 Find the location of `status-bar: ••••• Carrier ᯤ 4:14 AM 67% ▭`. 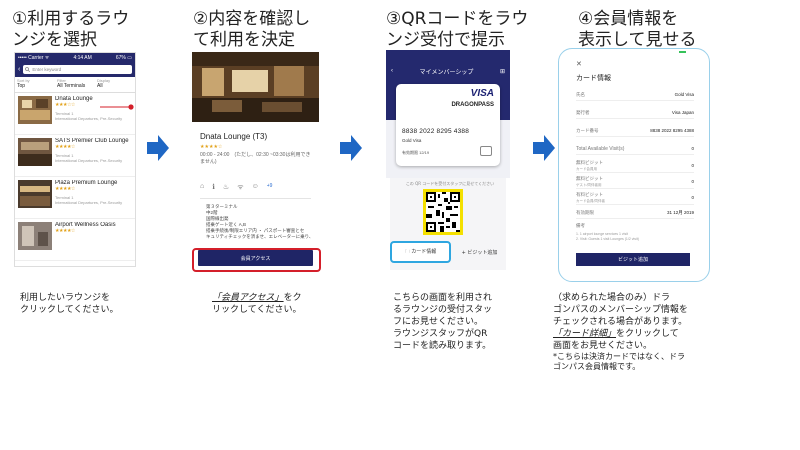

status-bar: ••••• Carrier ᯤ 4:14 AM 67% ▭ is located at coordinates (75, 57).